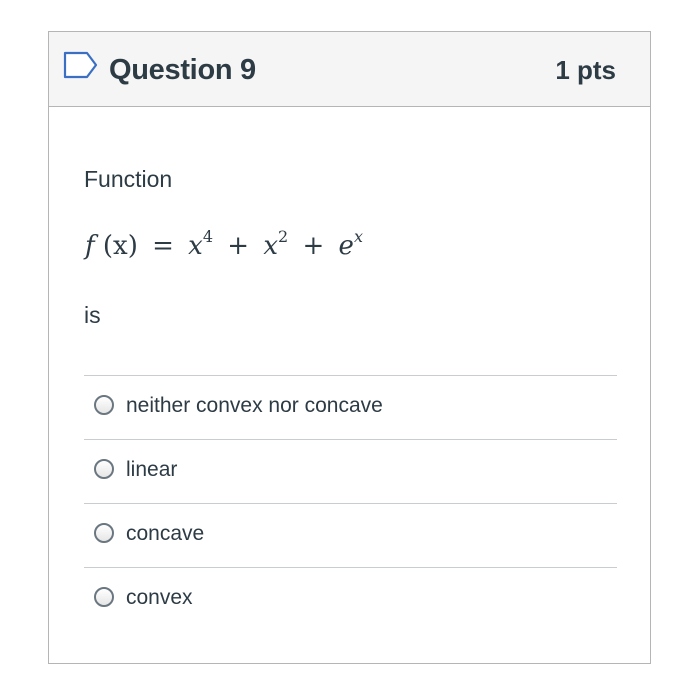 The image size is (700, 700). I want to click on question-text: Function, so click(128, 179).